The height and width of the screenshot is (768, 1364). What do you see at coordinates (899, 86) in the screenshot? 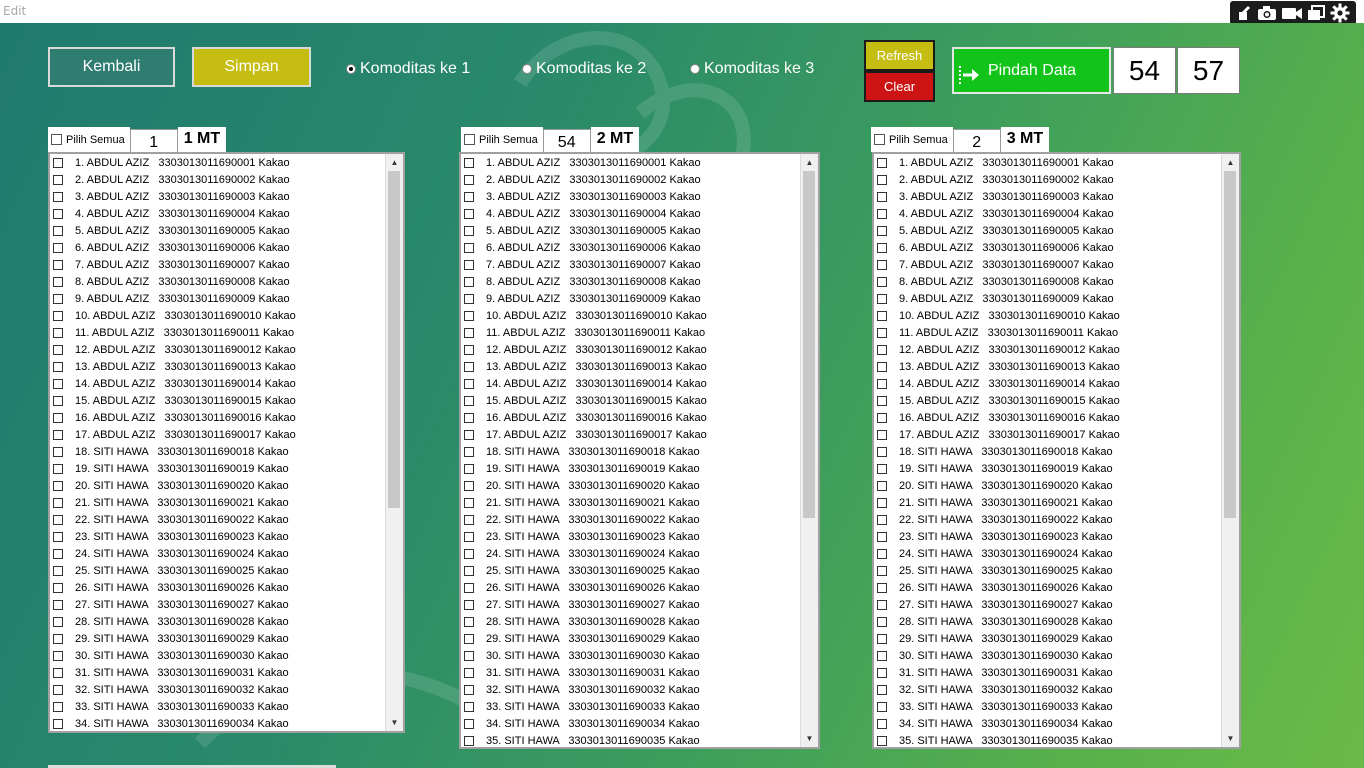
I see `clear-button: Clear` at bounding box center [899, 86].